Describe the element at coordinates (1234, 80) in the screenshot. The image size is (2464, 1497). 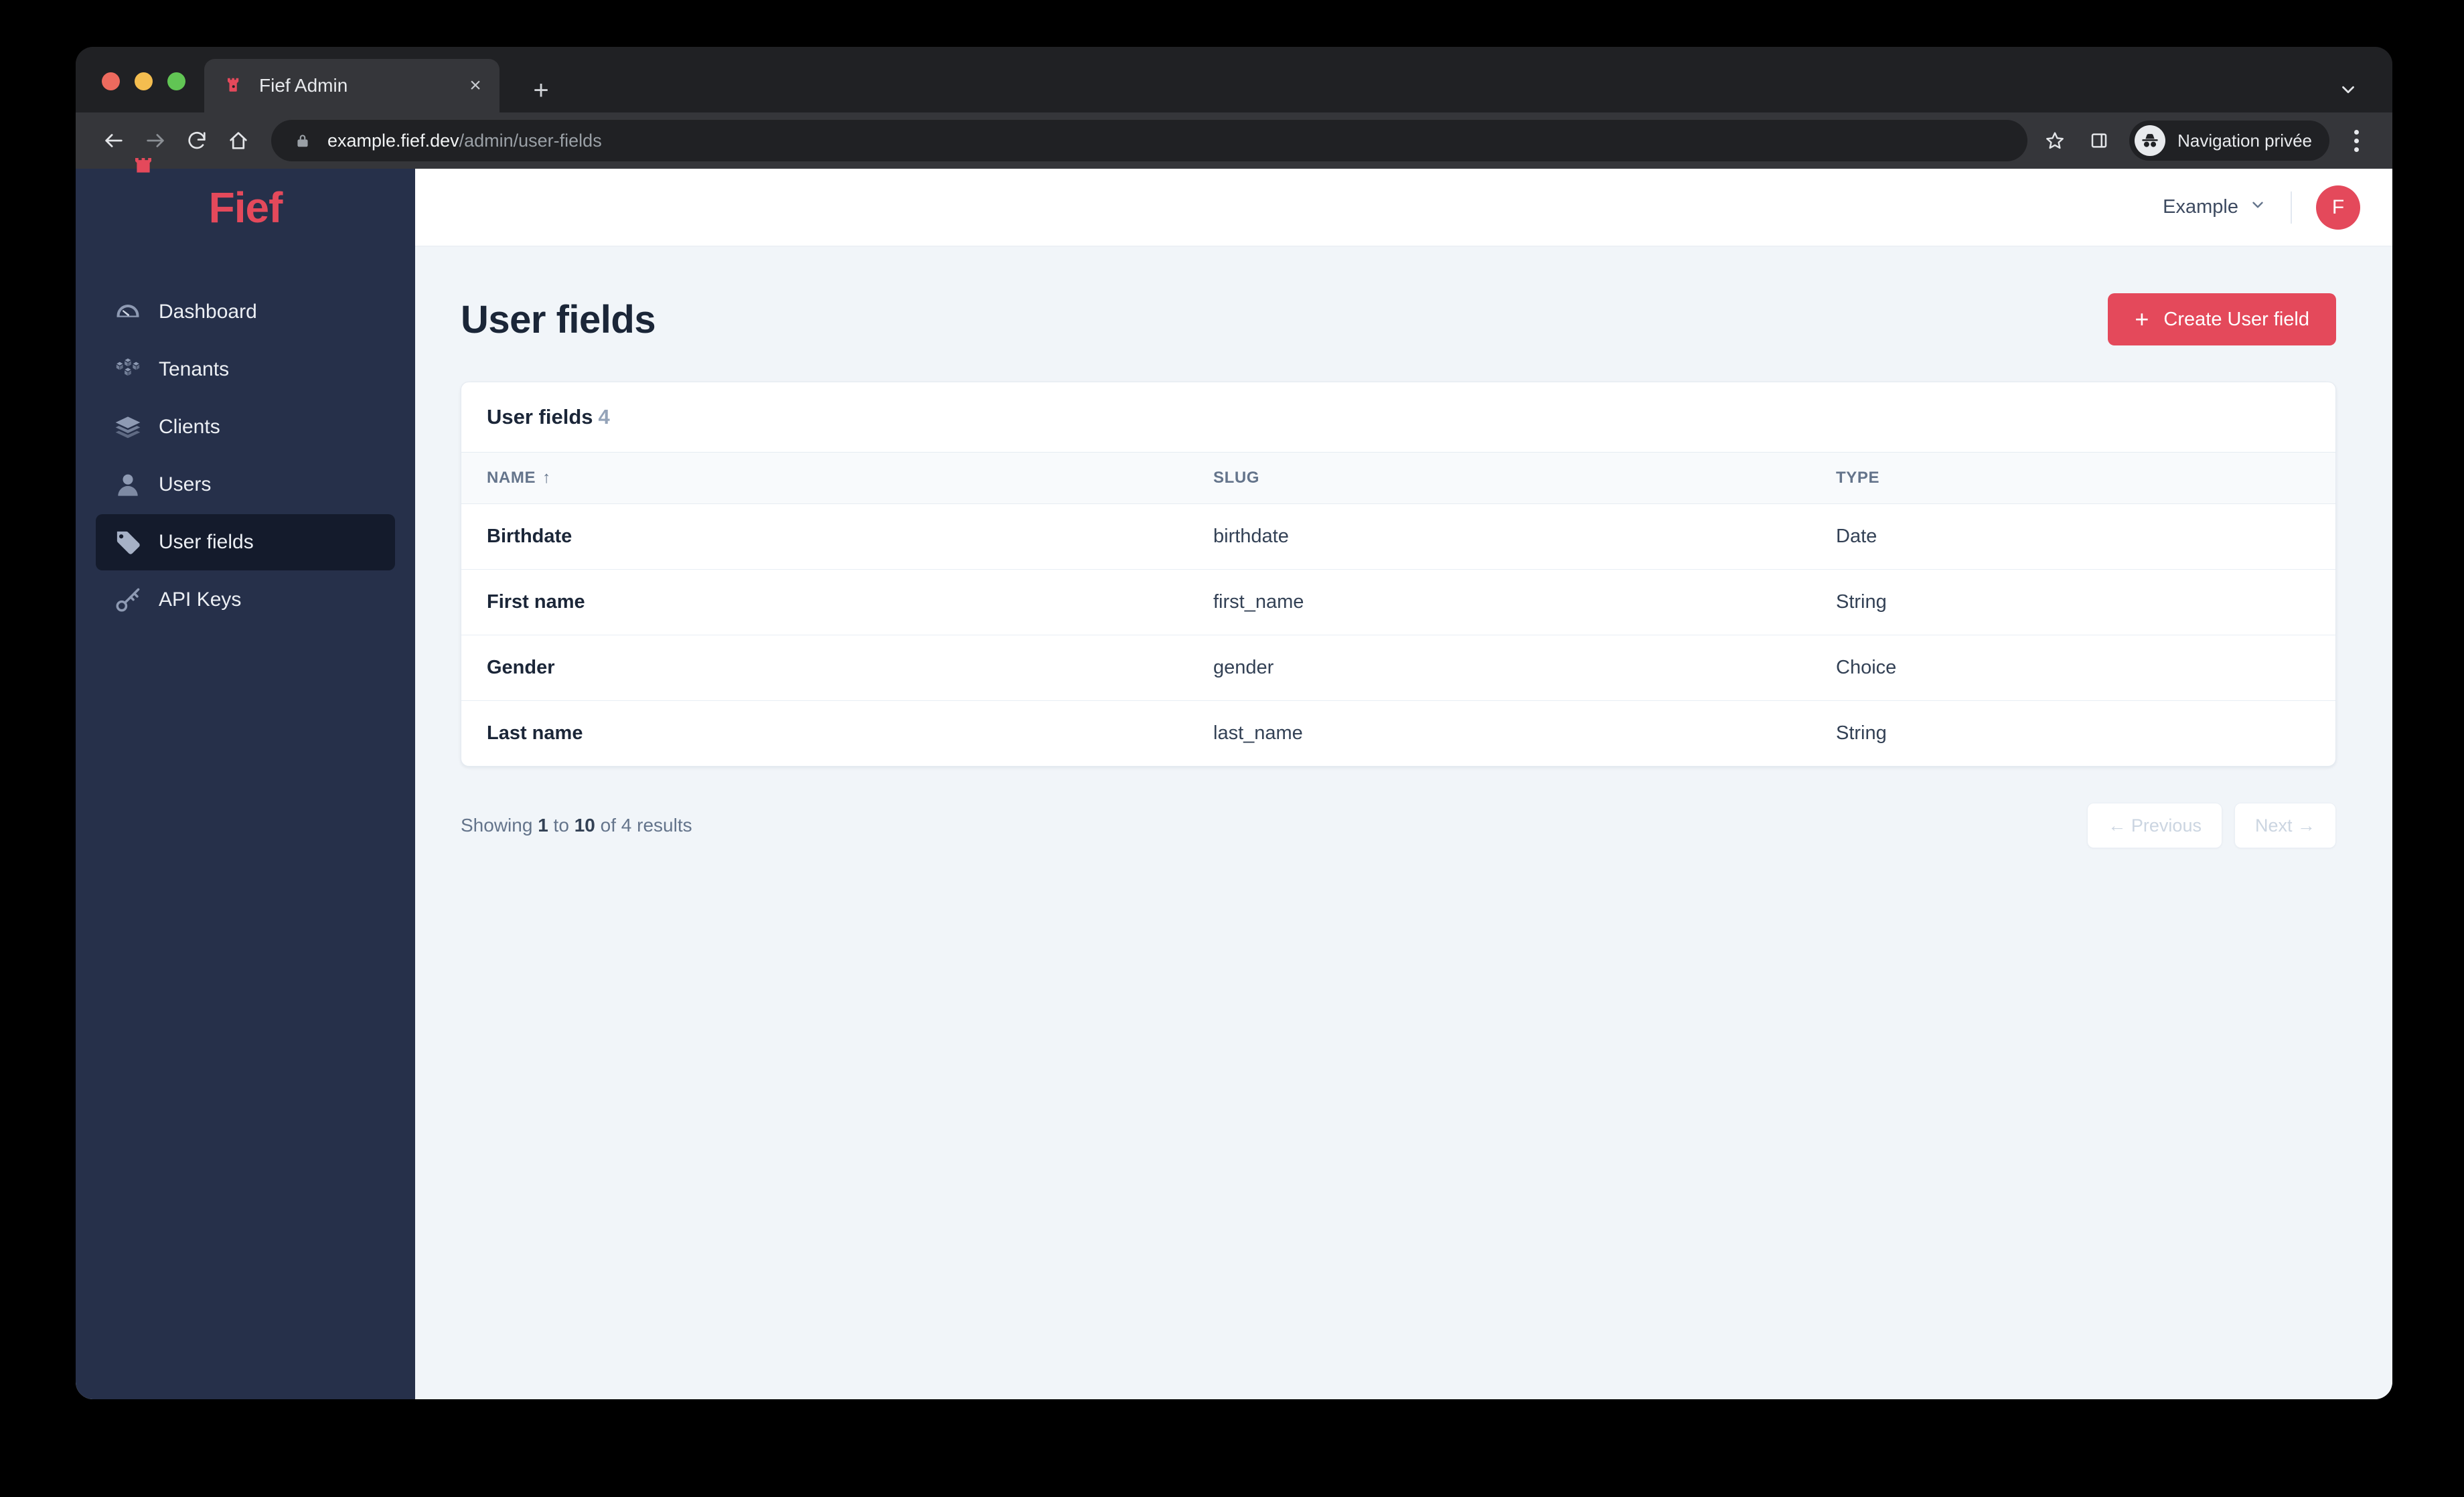
I see `browser-tab-strip: Fief Admin × +` at that location.